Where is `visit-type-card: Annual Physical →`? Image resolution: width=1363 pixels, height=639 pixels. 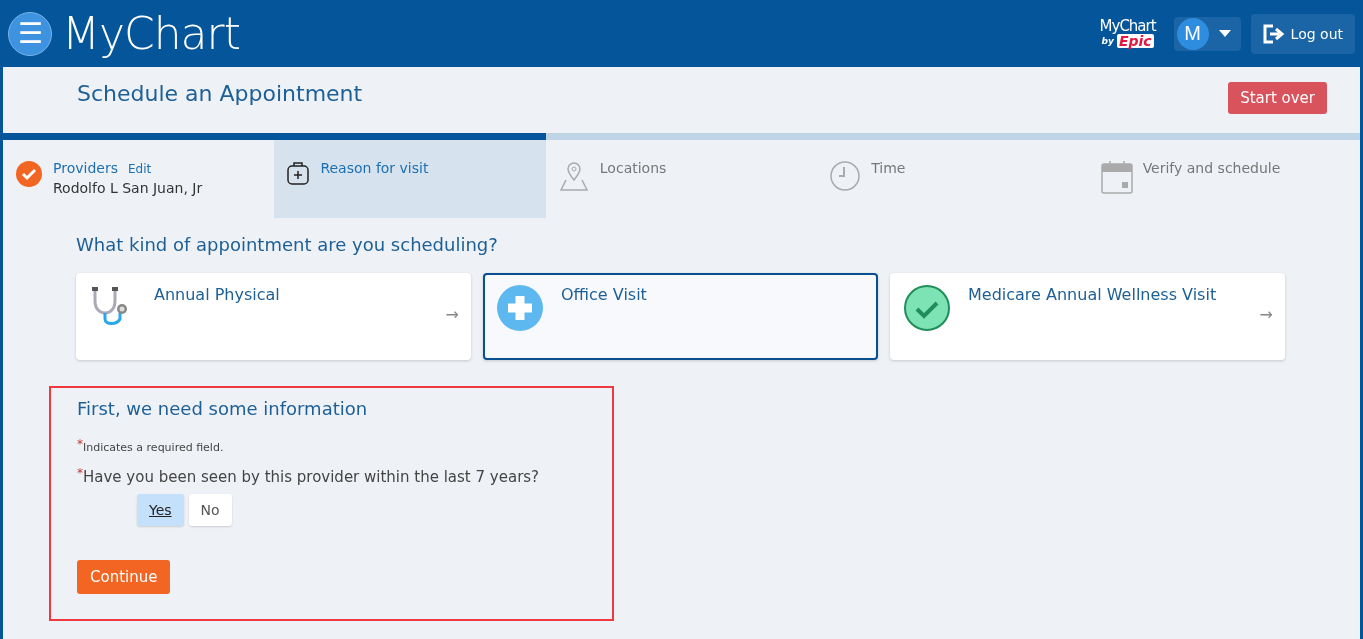
visit-type-card: Annual Physical → is located at coordinates (273, 316).